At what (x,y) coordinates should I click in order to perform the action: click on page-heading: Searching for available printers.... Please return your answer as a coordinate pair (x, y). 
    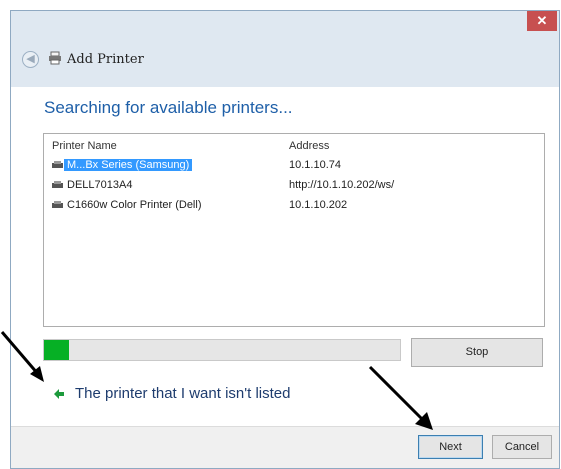
    Looking at the image, I should click on (168, 107).